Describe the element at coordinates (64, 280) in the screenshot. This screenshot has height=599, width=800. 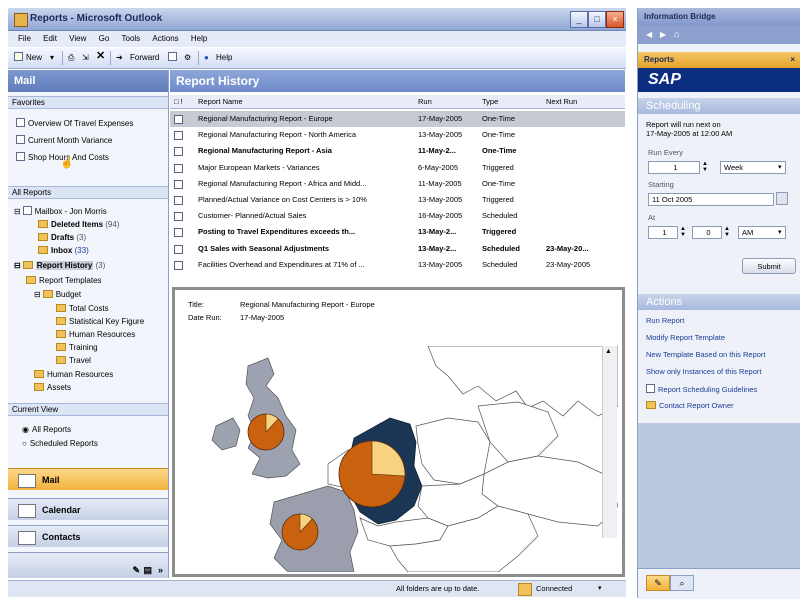
I see `tree-item-report-templates: Report Templates` at that location.